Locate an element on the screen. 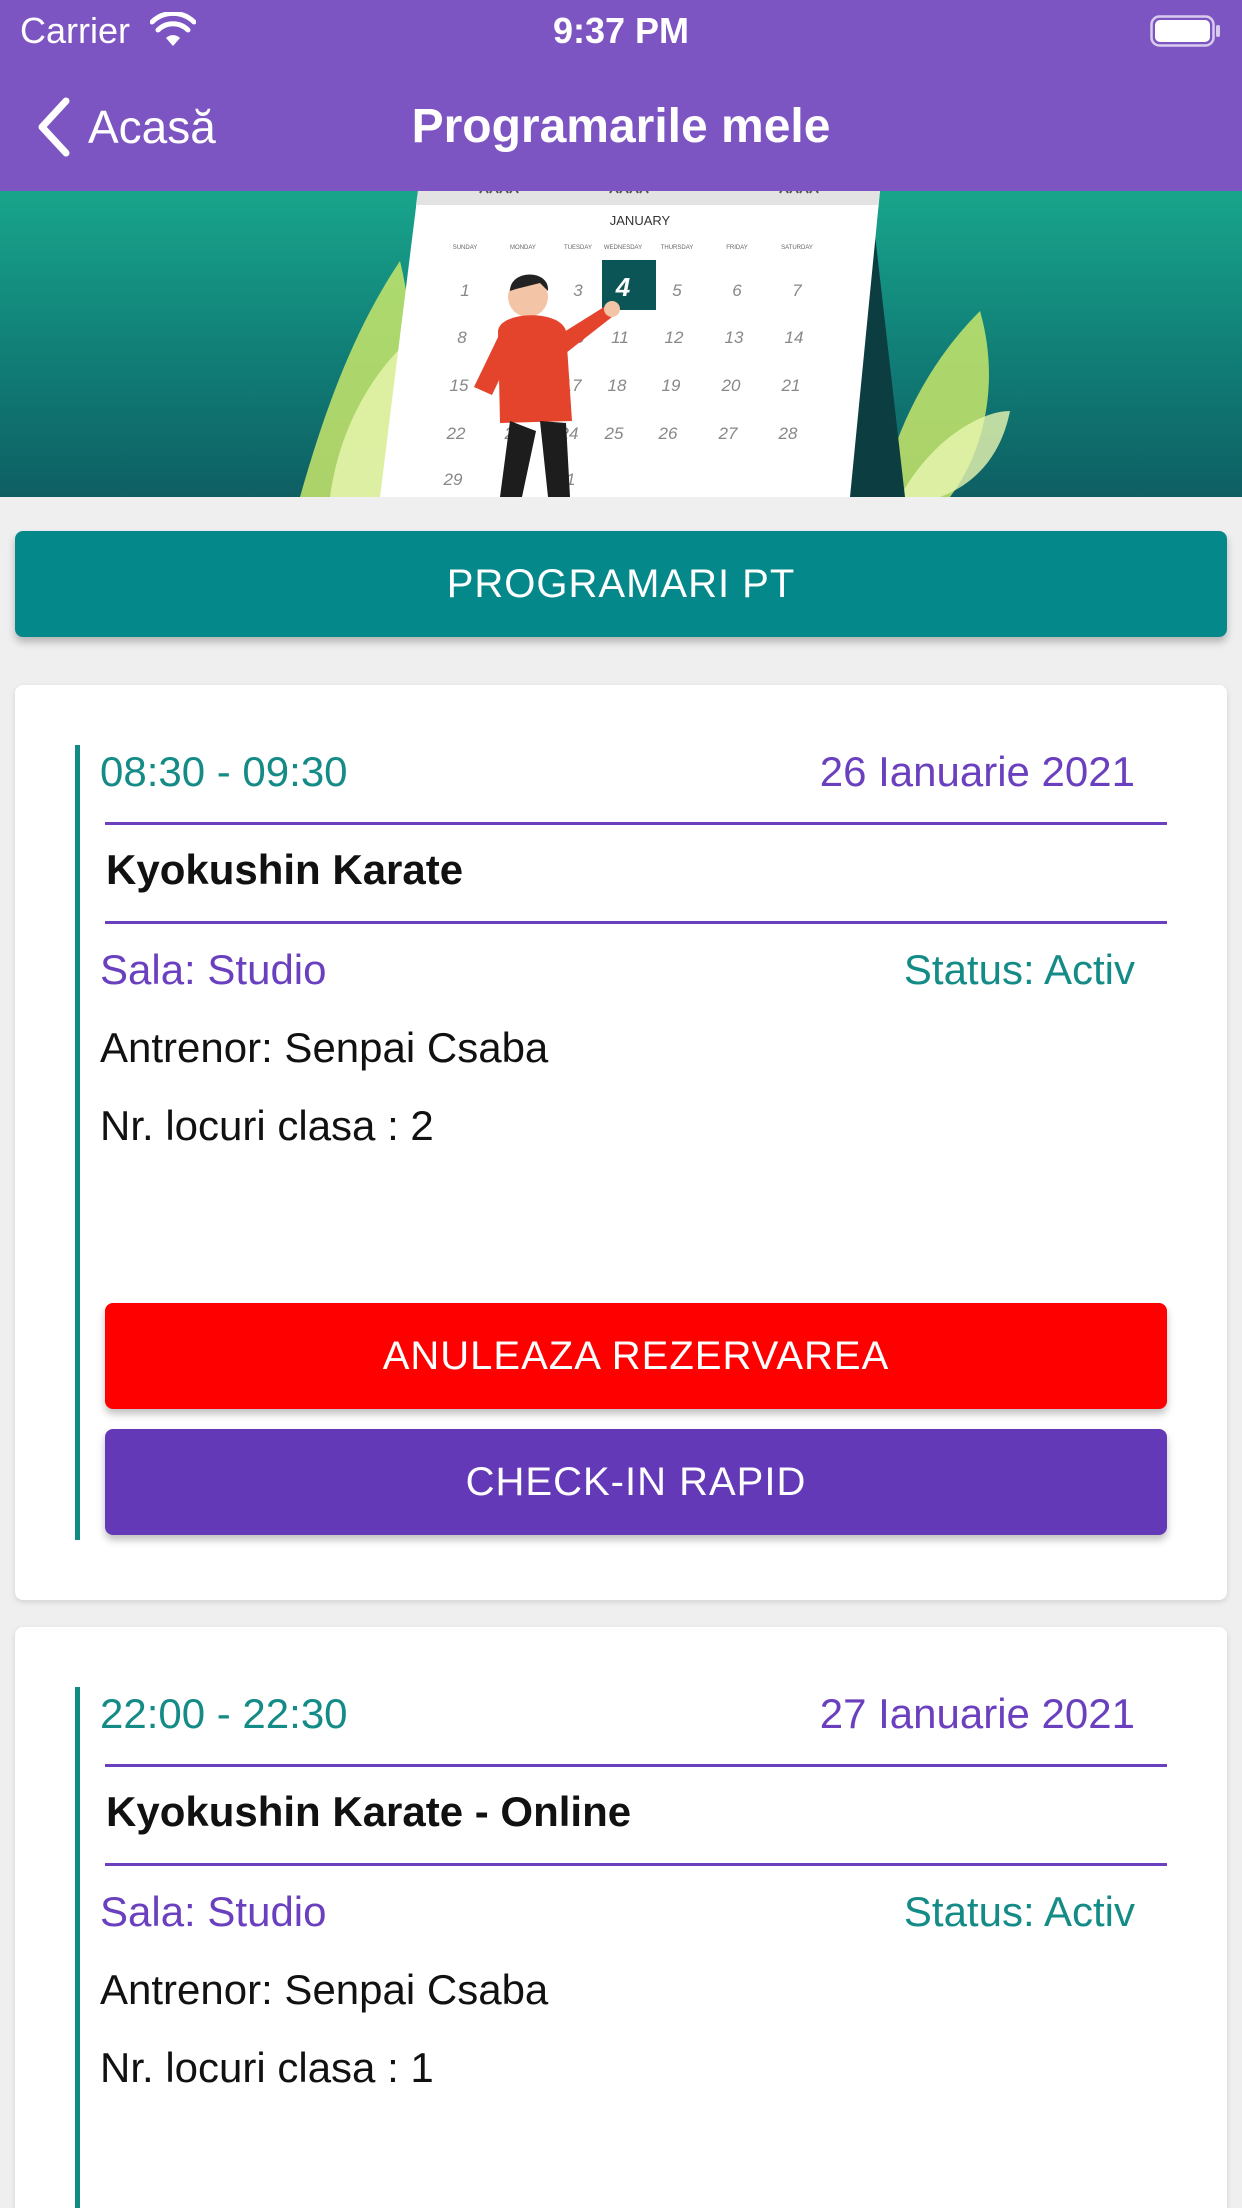  navigation-bar: Acasă Programarile mele is located at coordinates (621, 126).